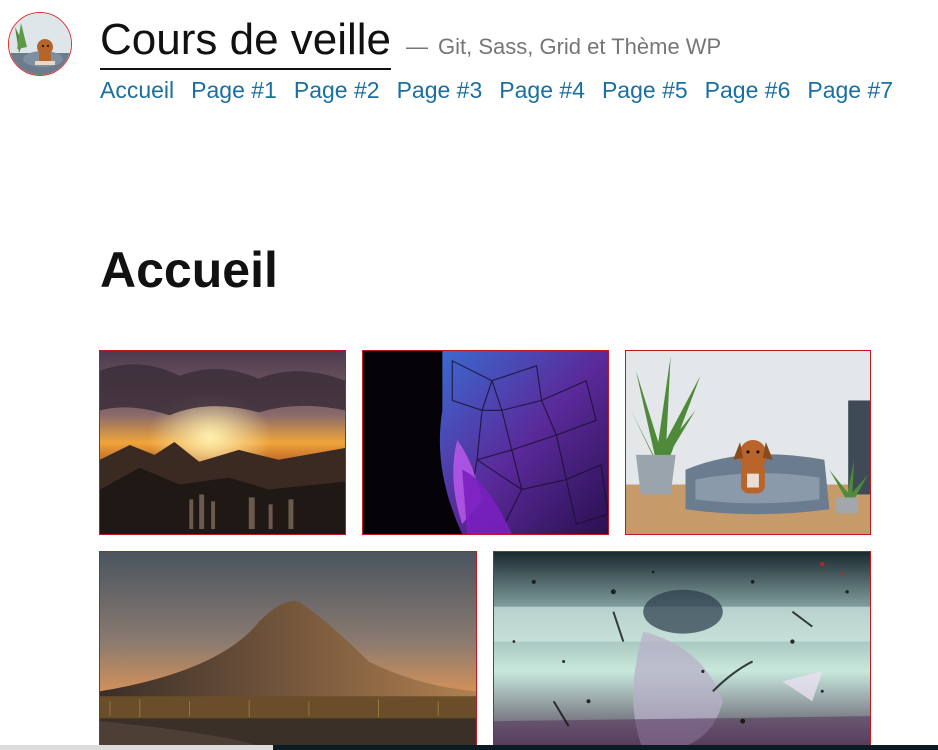 Image resolution: width=938 pixels, height=750 pixels. What do you see at coordinates (850, 90) in the screenshot?
I see `nav-item-page-7: Page #7` at bounding box center [850, 90].